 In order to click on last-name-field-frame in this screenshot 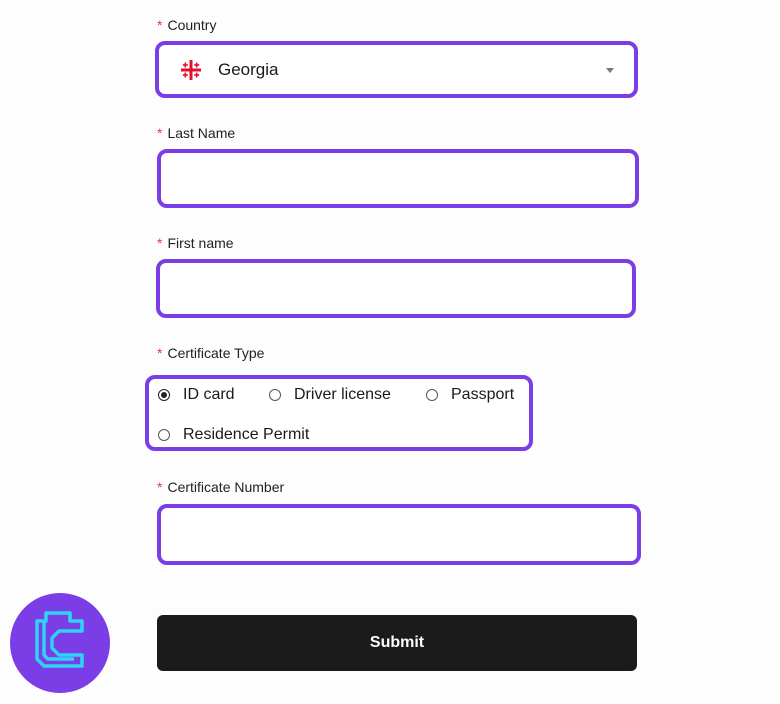, I will do `click(398, 178)`.